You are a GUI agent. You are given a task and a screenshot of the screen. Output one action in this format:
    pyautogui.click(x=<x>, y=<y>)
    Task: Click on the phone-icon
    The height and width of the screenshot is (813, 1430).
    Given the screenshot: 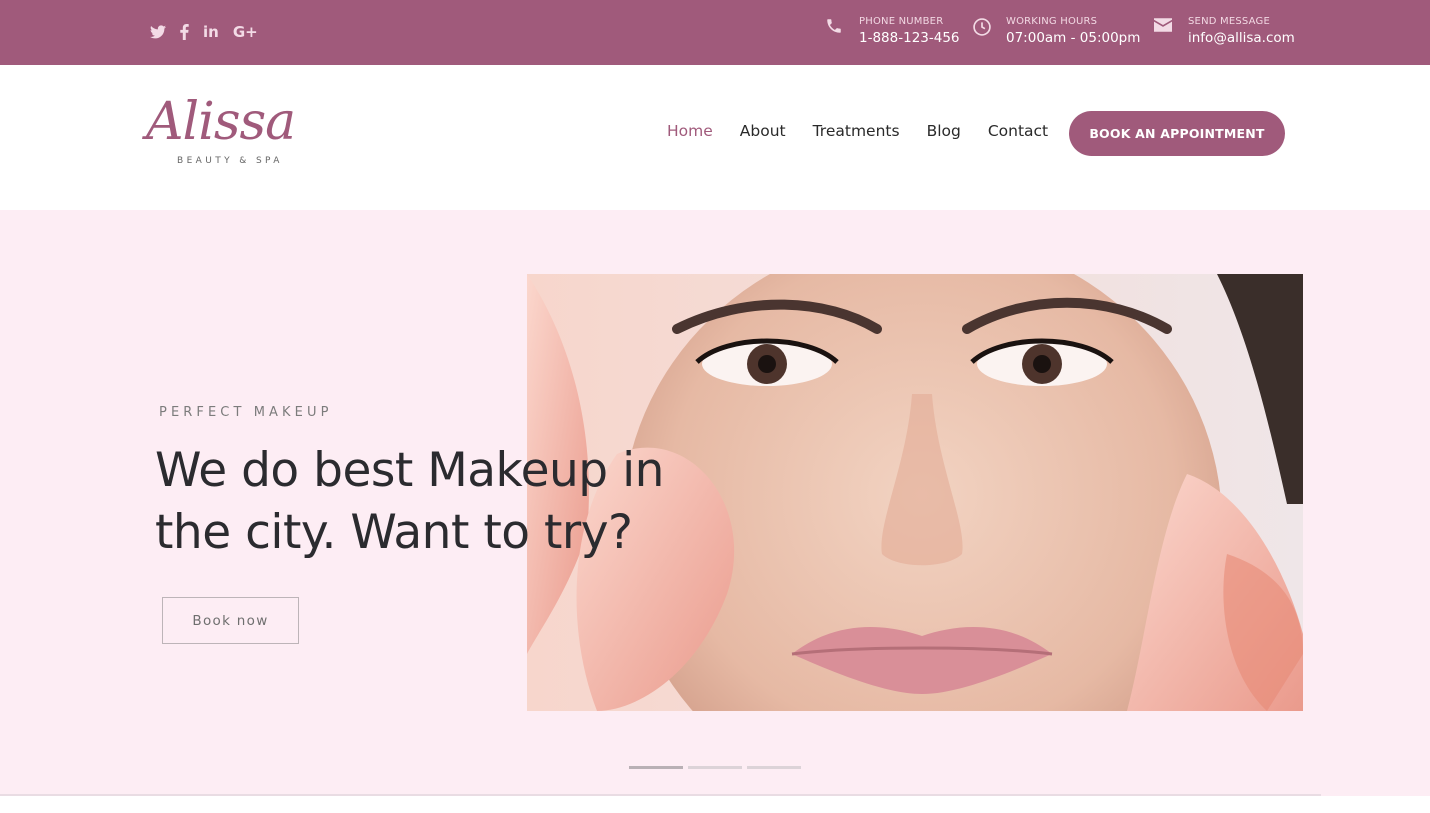 What is the action you would take?
    pyautogui.click(x=836, y=28)
    